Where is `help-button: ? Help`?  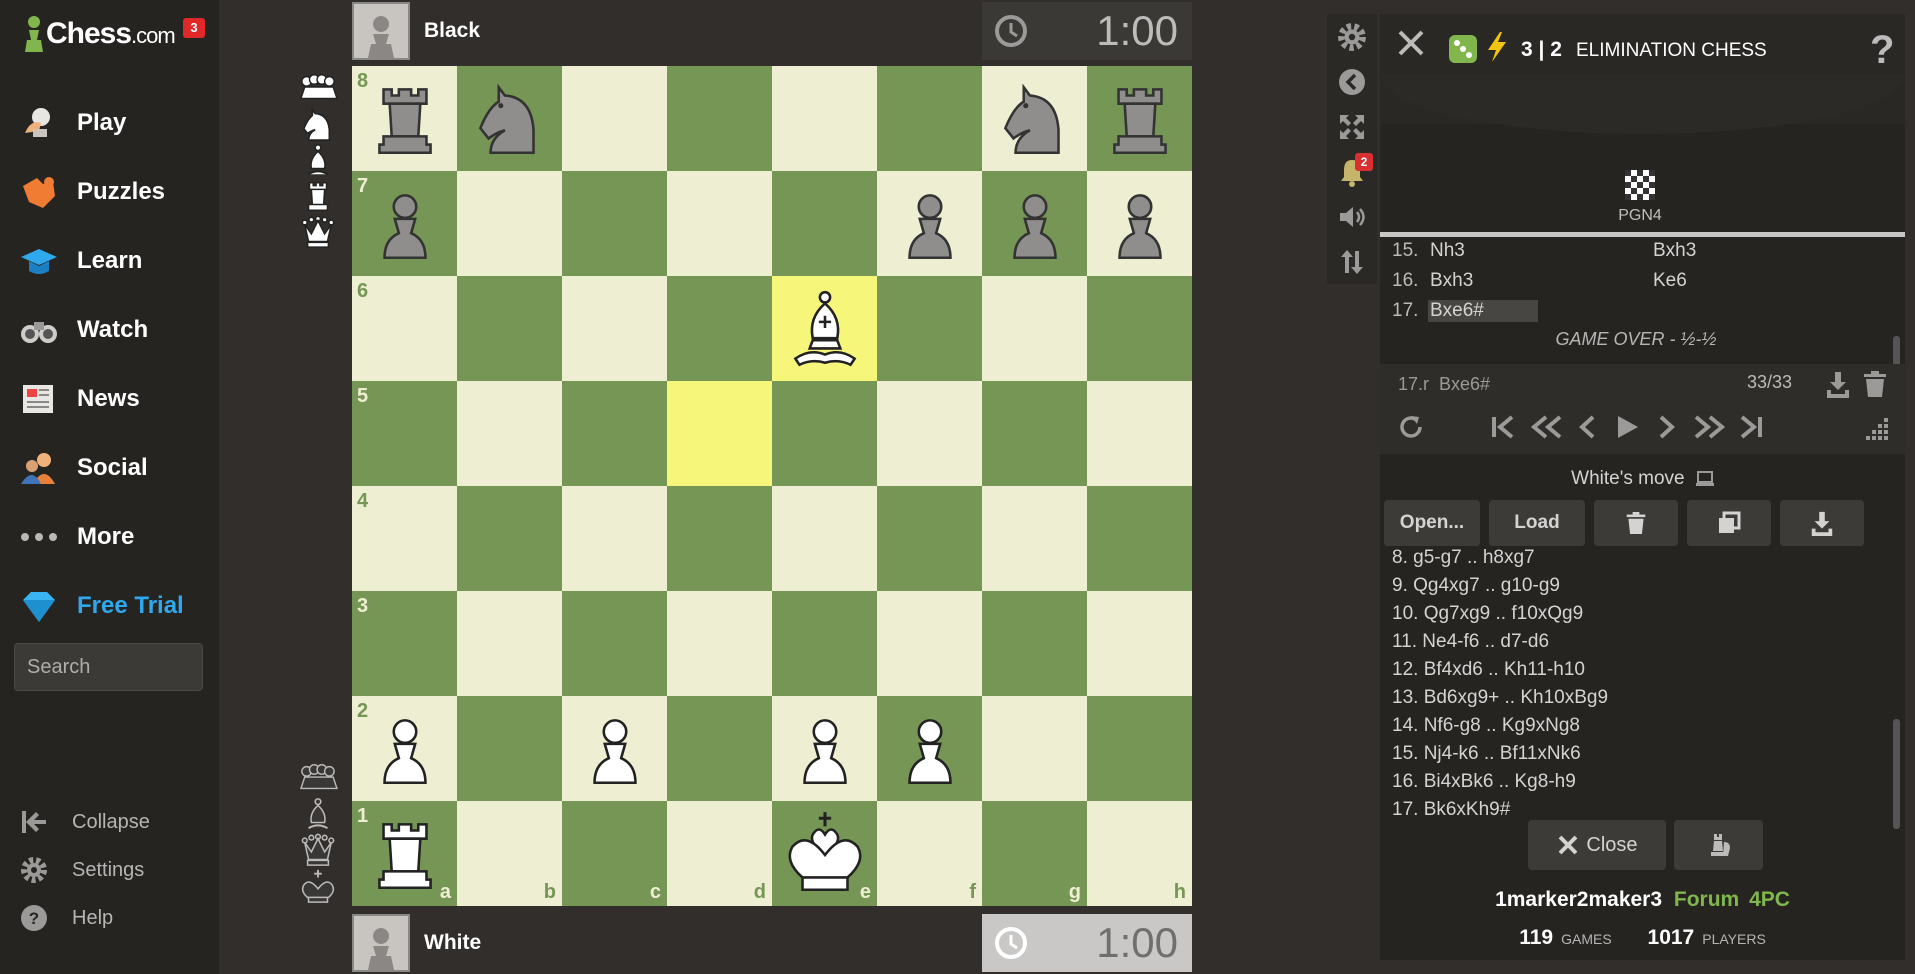
help-button: ? Help is located at coordinates (85, 918).